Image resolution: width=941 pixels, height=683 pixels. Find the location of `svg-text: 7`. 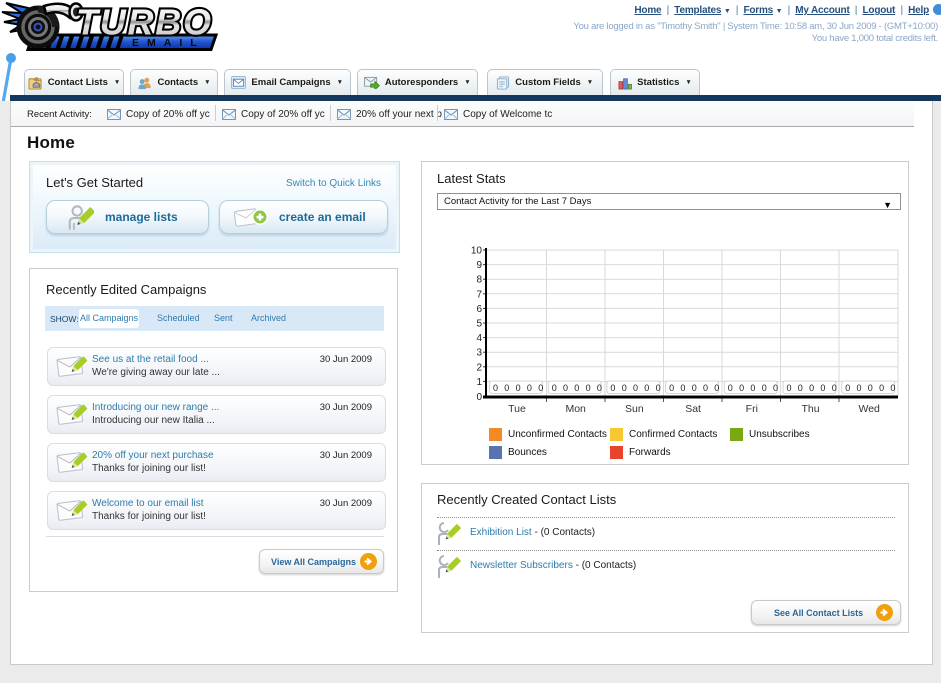

svg-text: 7 is located at coordinates (479, 294).